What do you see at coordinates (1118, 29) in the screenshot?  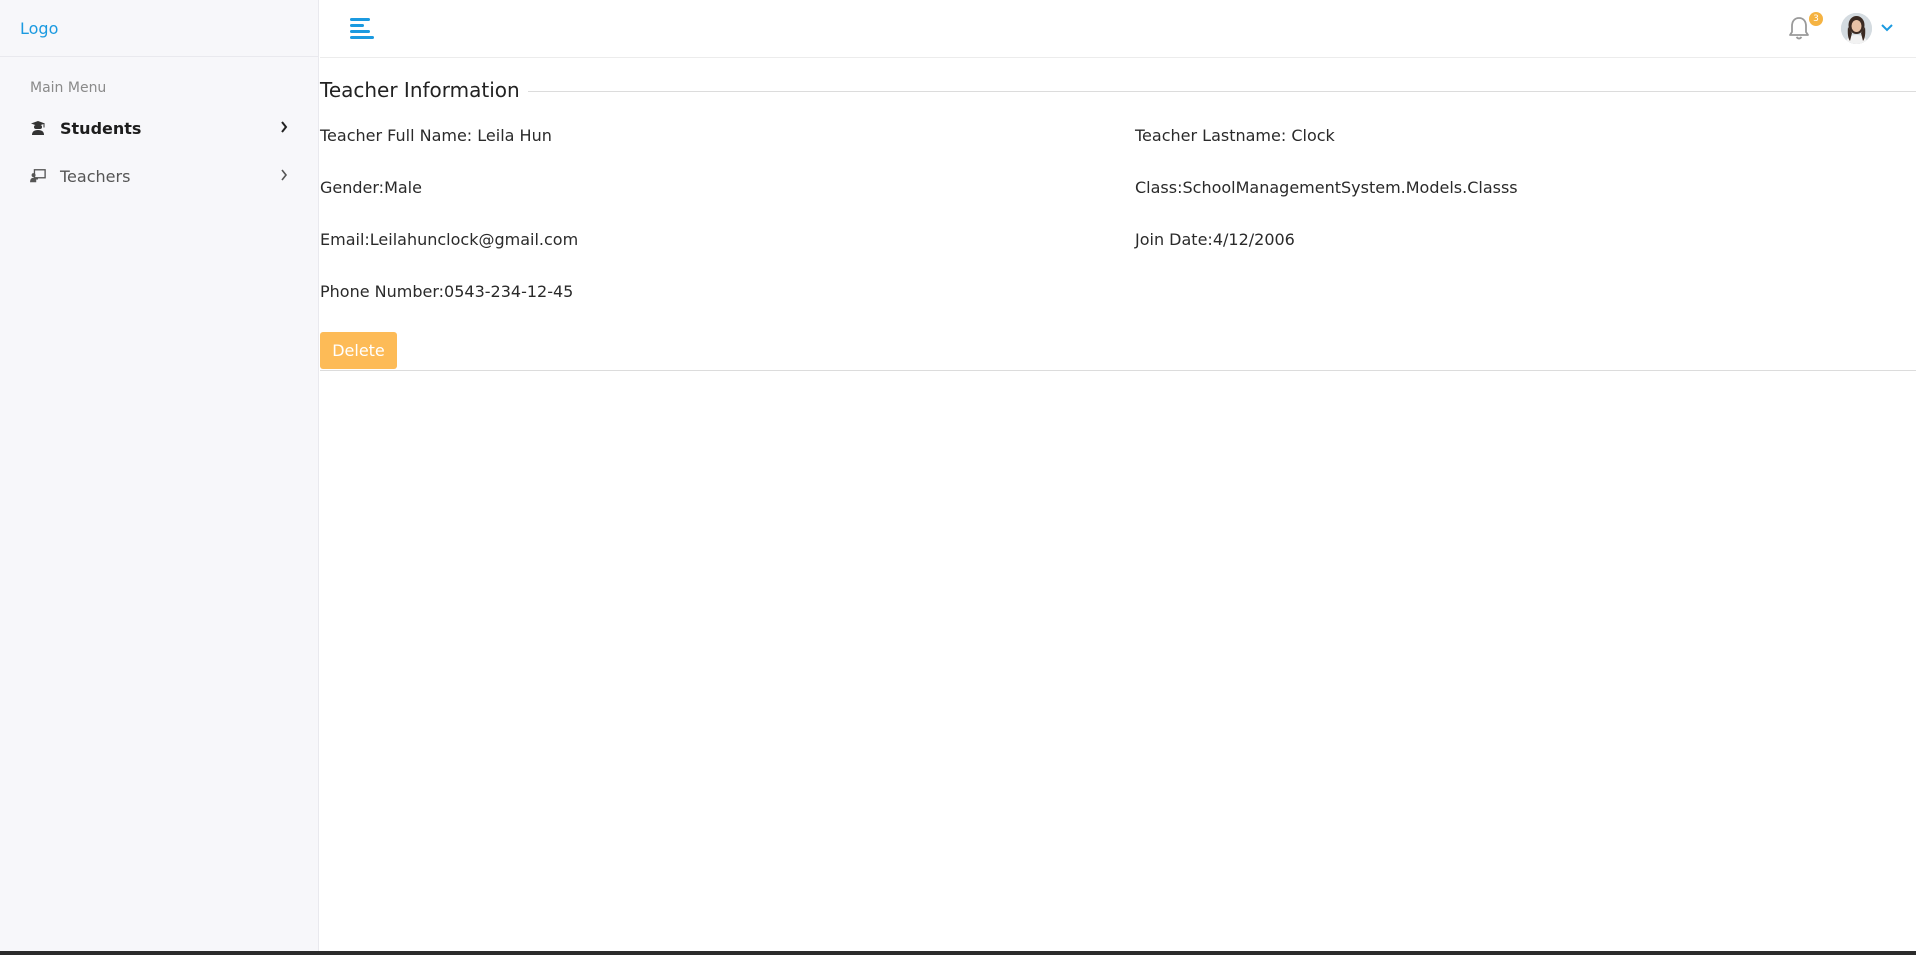 I see `top-header: 3` at bounding box center [1118, 29].